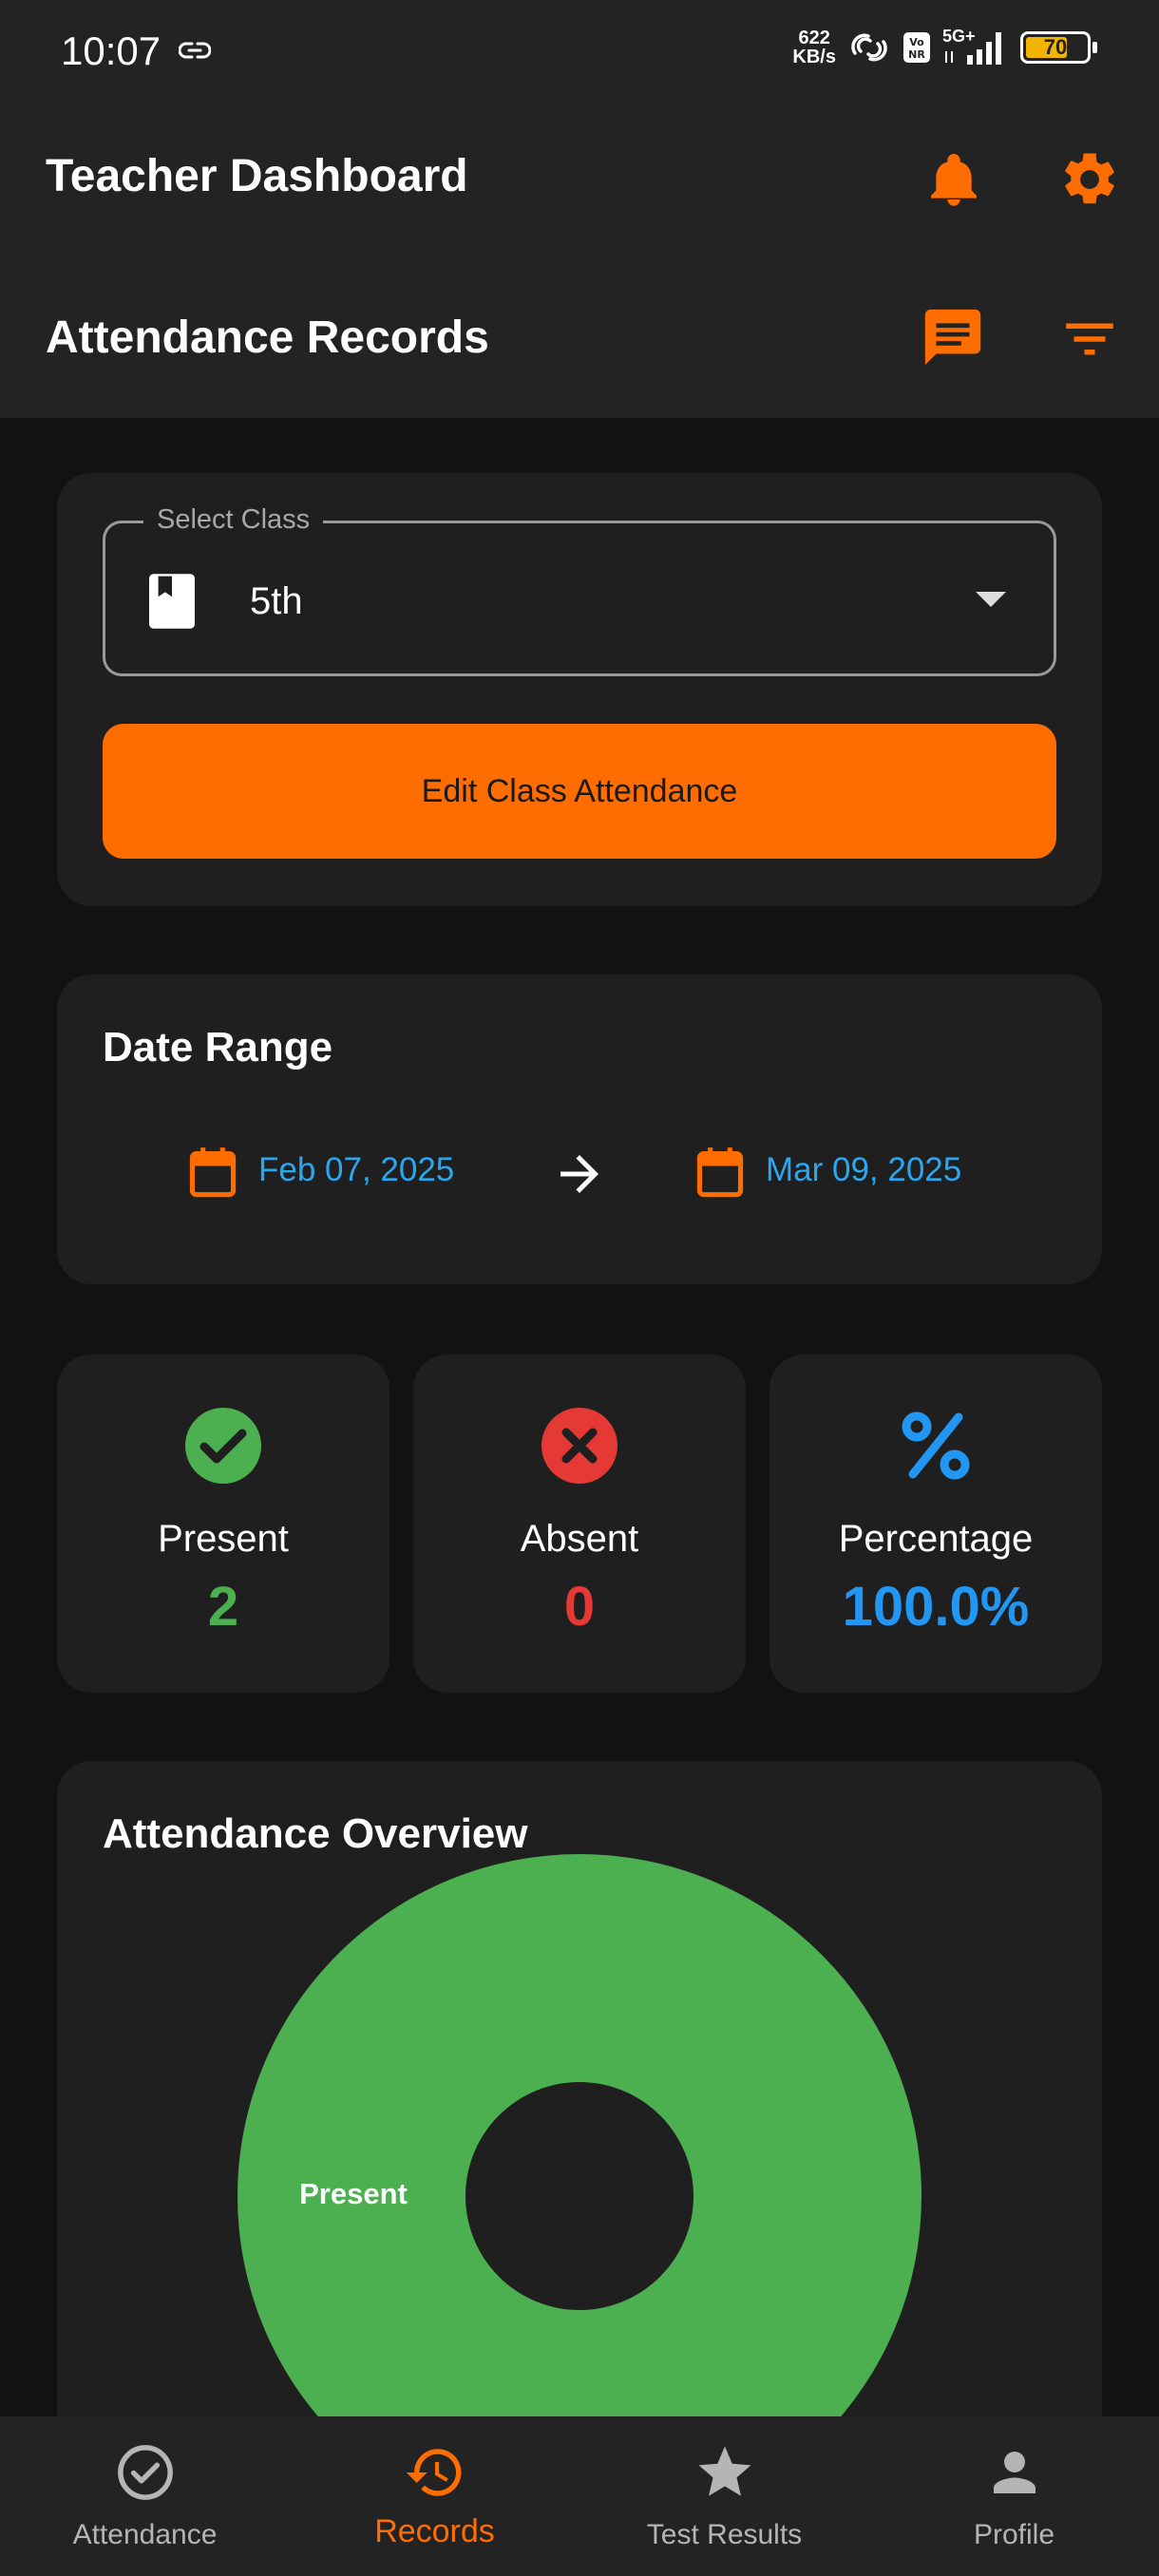 The image size is (1159, 2576). Describe the element at coordinates (724, 2534) in the screenshot. I see `nav-label-test-results: Test Results` at that location.